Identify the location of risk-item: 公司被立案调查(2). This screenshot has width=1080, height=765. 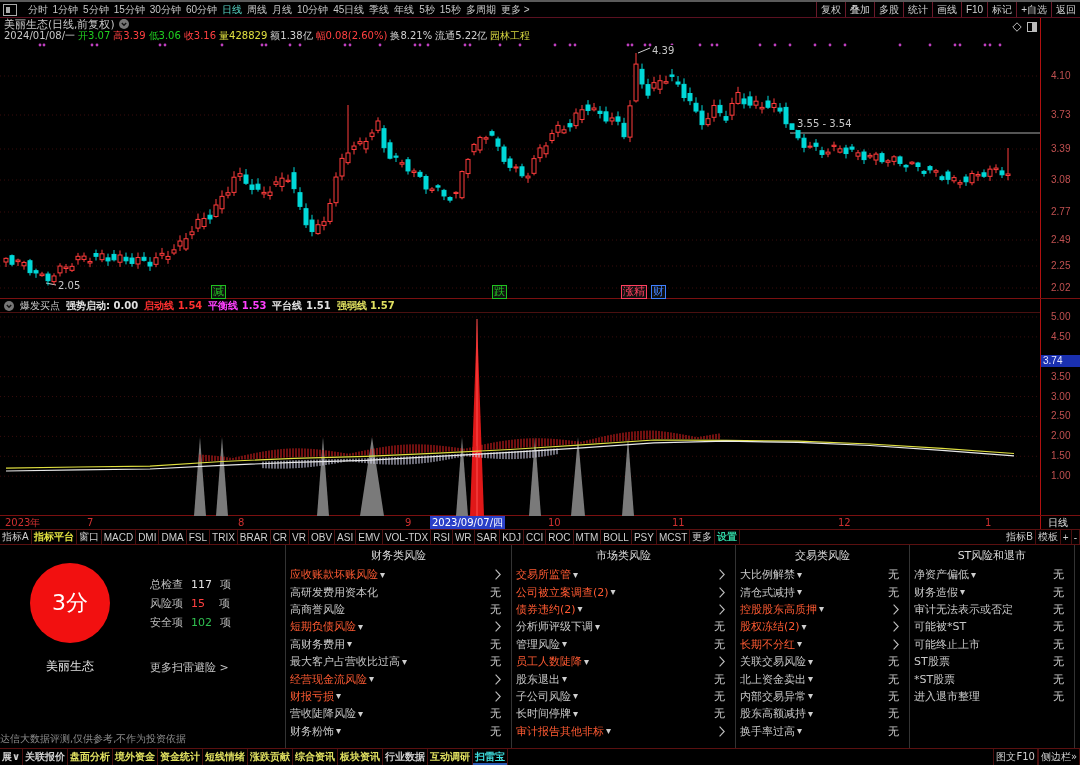
(562, 592).